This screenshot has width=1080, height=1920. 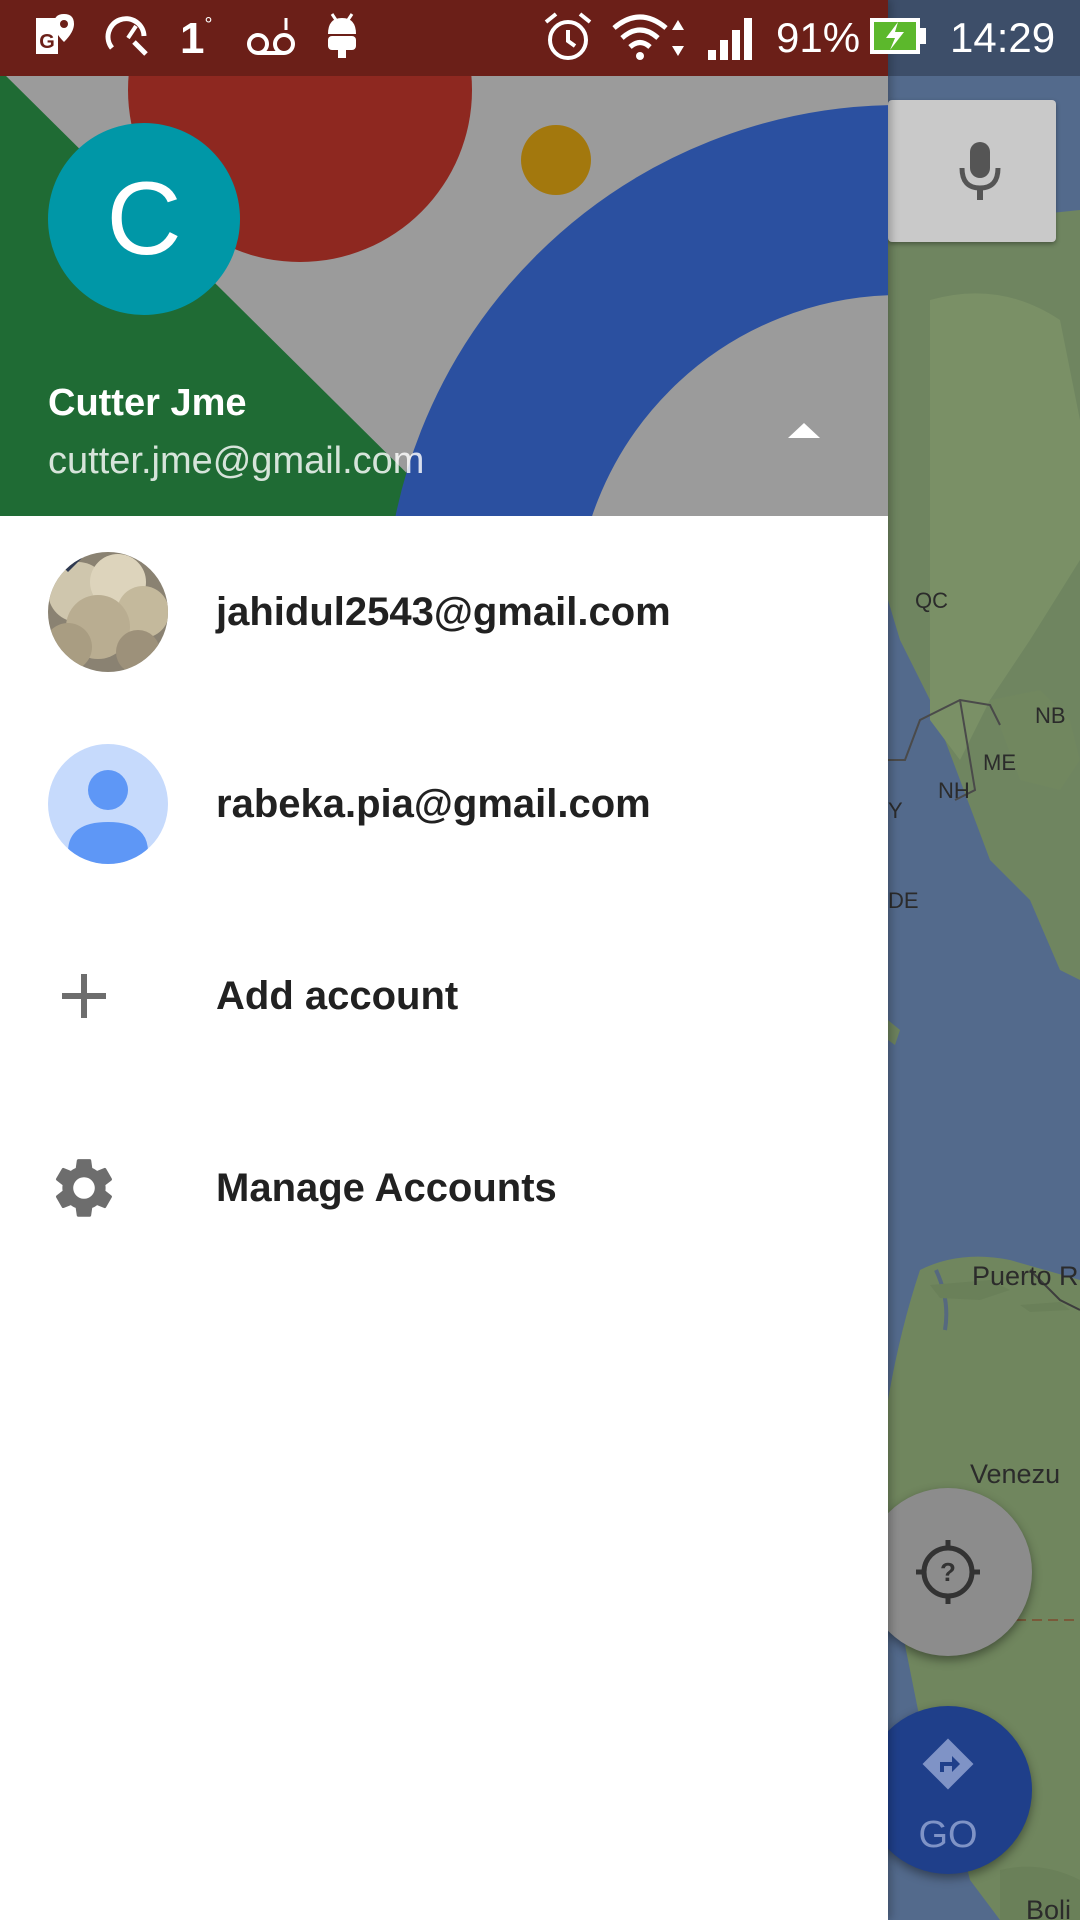 What do you see at coordinates (540, 38) in the screenshot?
I see `status-bar: G 1° 91% 14:29` at bounding box center [540, 38].